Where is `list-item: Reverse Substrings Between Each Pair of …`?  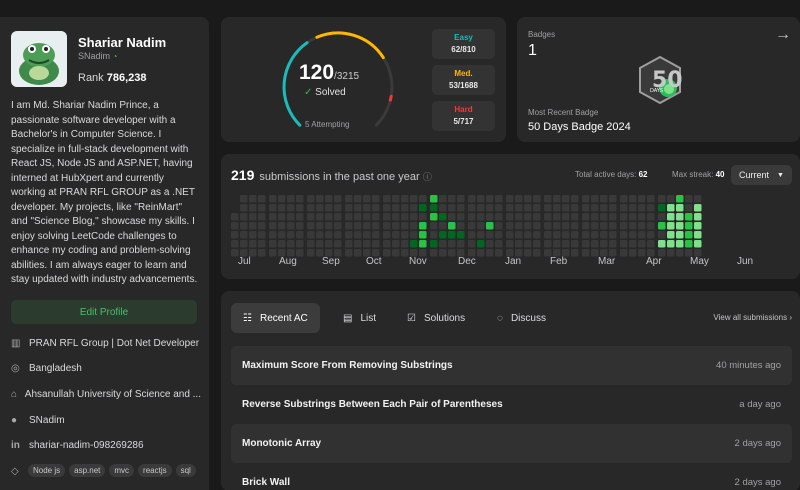
list-item: Reverse Substrings Between Each Pair of … is located at coordinates (511, 404).